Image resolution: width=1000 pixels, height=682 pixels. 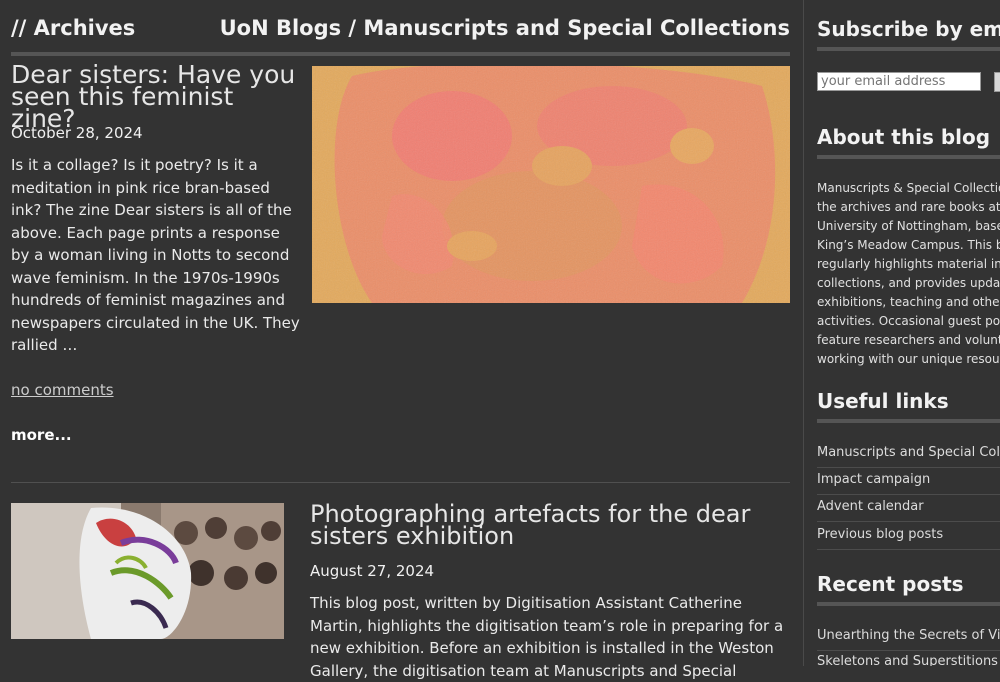 What do you see at coordinates (908, 452) in the screenshot?
I see `useful-link: Manuscripts and Special Collections` at bounding box center [908, 452].